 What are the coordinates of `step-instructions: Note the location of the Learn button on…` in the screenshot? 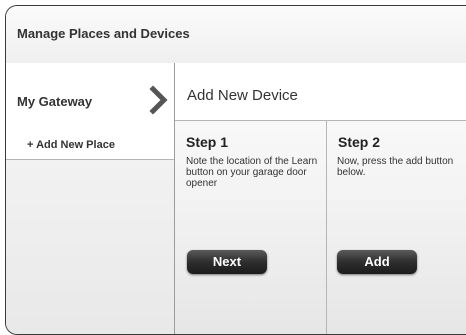 It's located at (252, 172).